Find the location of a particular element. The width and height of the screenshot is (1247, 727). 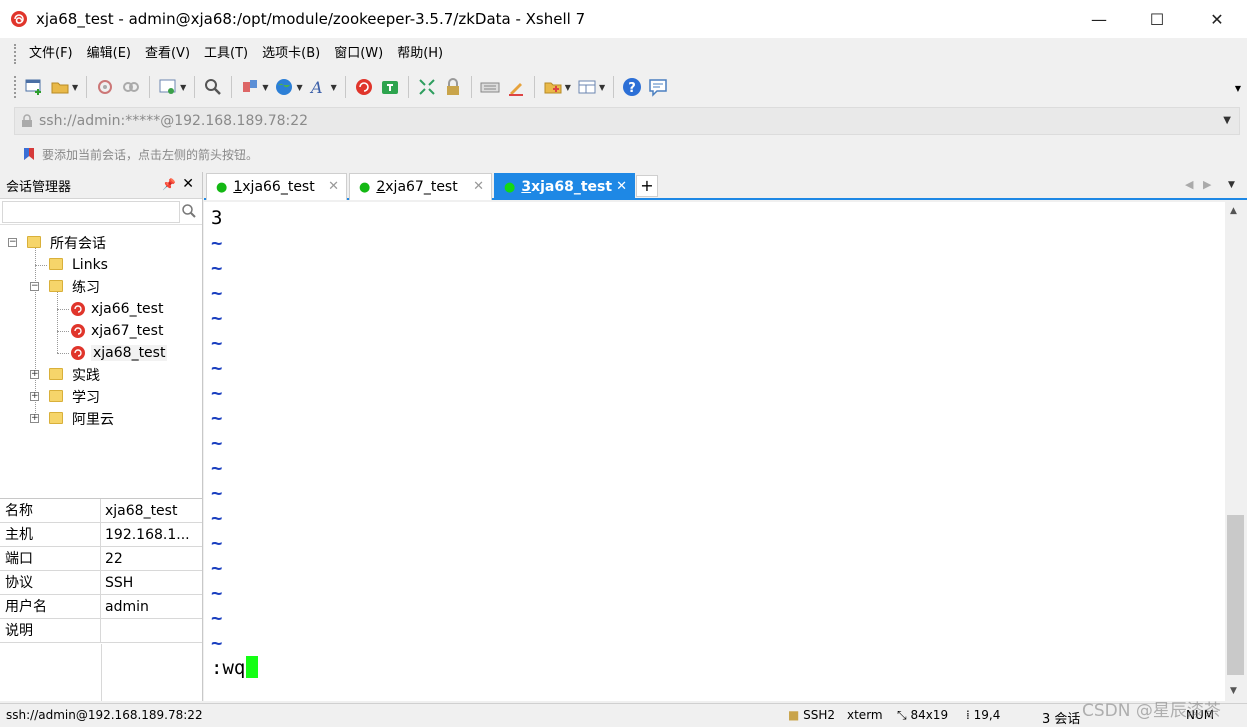

keyboard-button is located at coordinates (490, 87).